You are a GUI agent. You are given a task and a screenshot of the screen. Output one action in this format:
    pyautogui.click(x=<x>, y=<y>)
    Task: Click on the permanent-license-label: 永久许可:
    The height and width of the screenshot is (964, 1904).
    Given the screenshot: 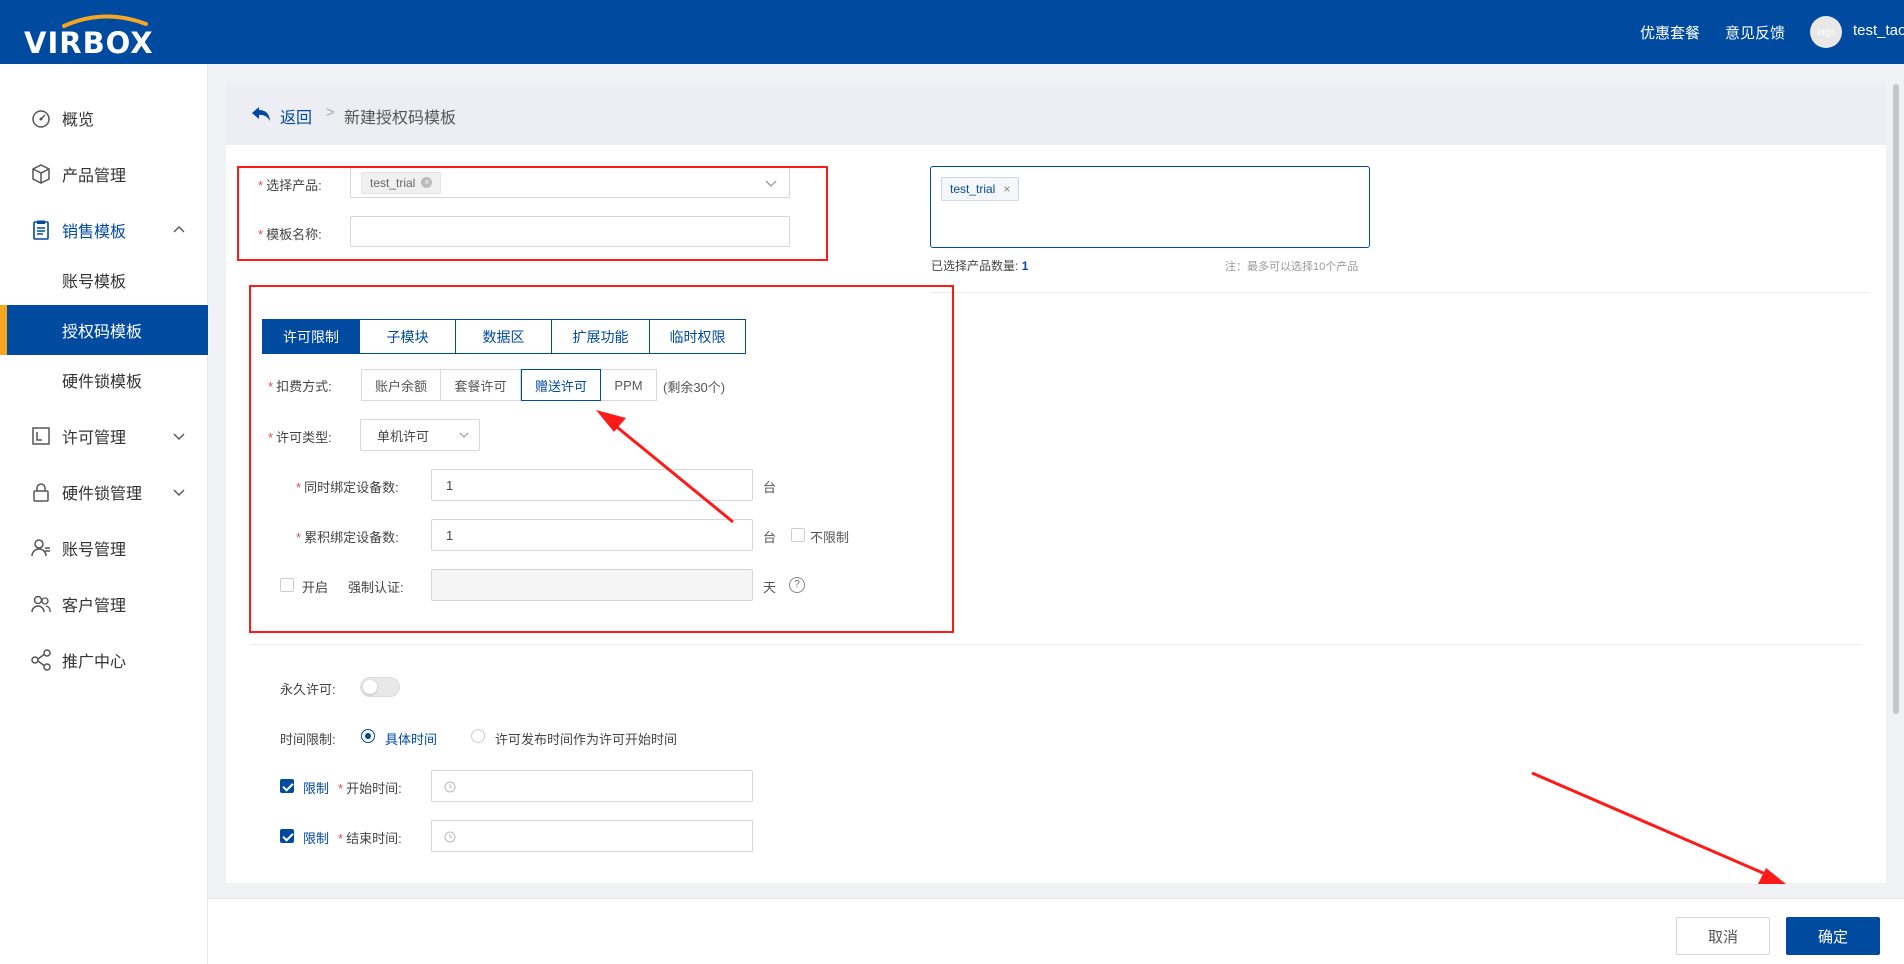 What is the action you would take?
    pyautogui.click(x=308, y=689)
    